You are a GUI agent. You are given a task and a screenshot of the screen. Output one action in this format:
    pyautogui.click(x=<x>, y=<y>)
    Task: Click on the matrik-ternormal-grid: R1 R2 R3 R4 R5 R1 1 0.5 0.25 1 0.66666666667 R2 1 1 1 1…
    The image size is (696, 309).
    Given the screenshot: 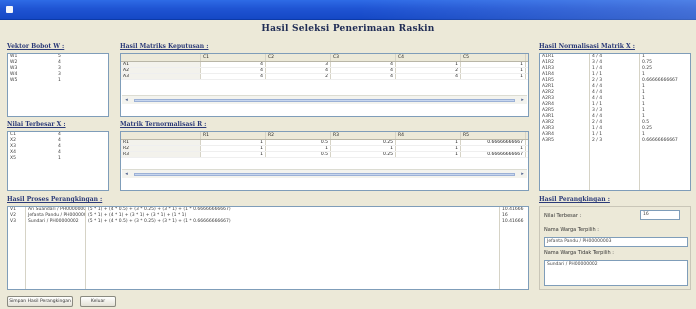 What is the action you would take?
    pyautogui.click(x=324, y=161)
    